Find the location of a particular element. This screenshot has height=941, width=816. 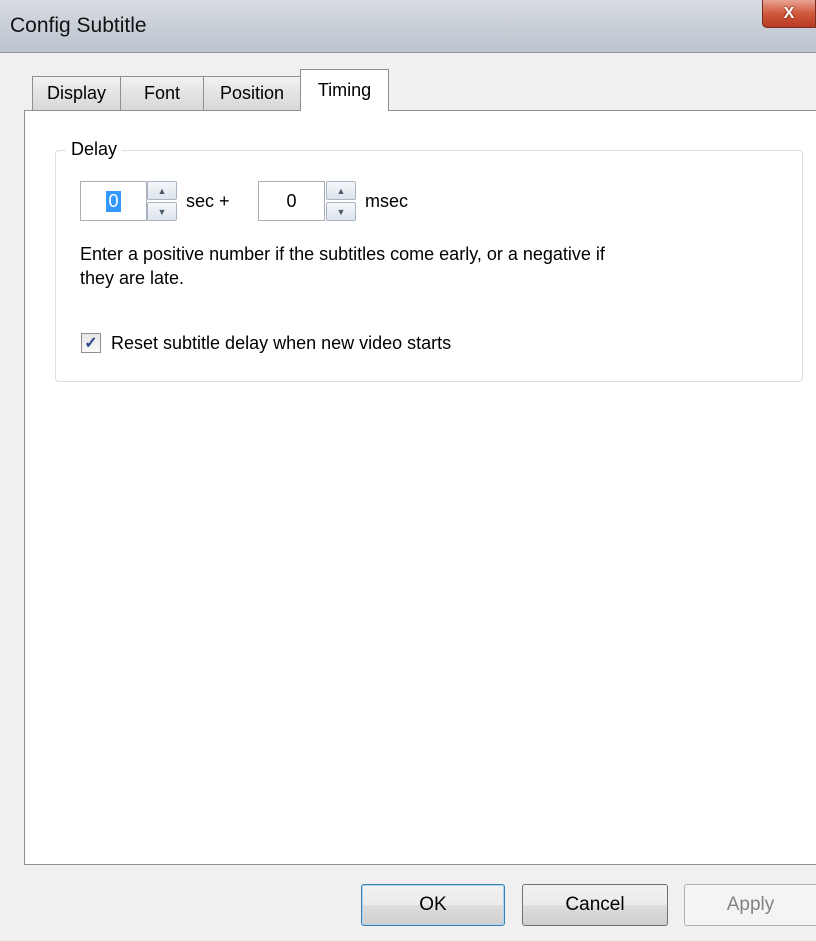

sec-unit-label: sec + is located at coordinates (208, 201).